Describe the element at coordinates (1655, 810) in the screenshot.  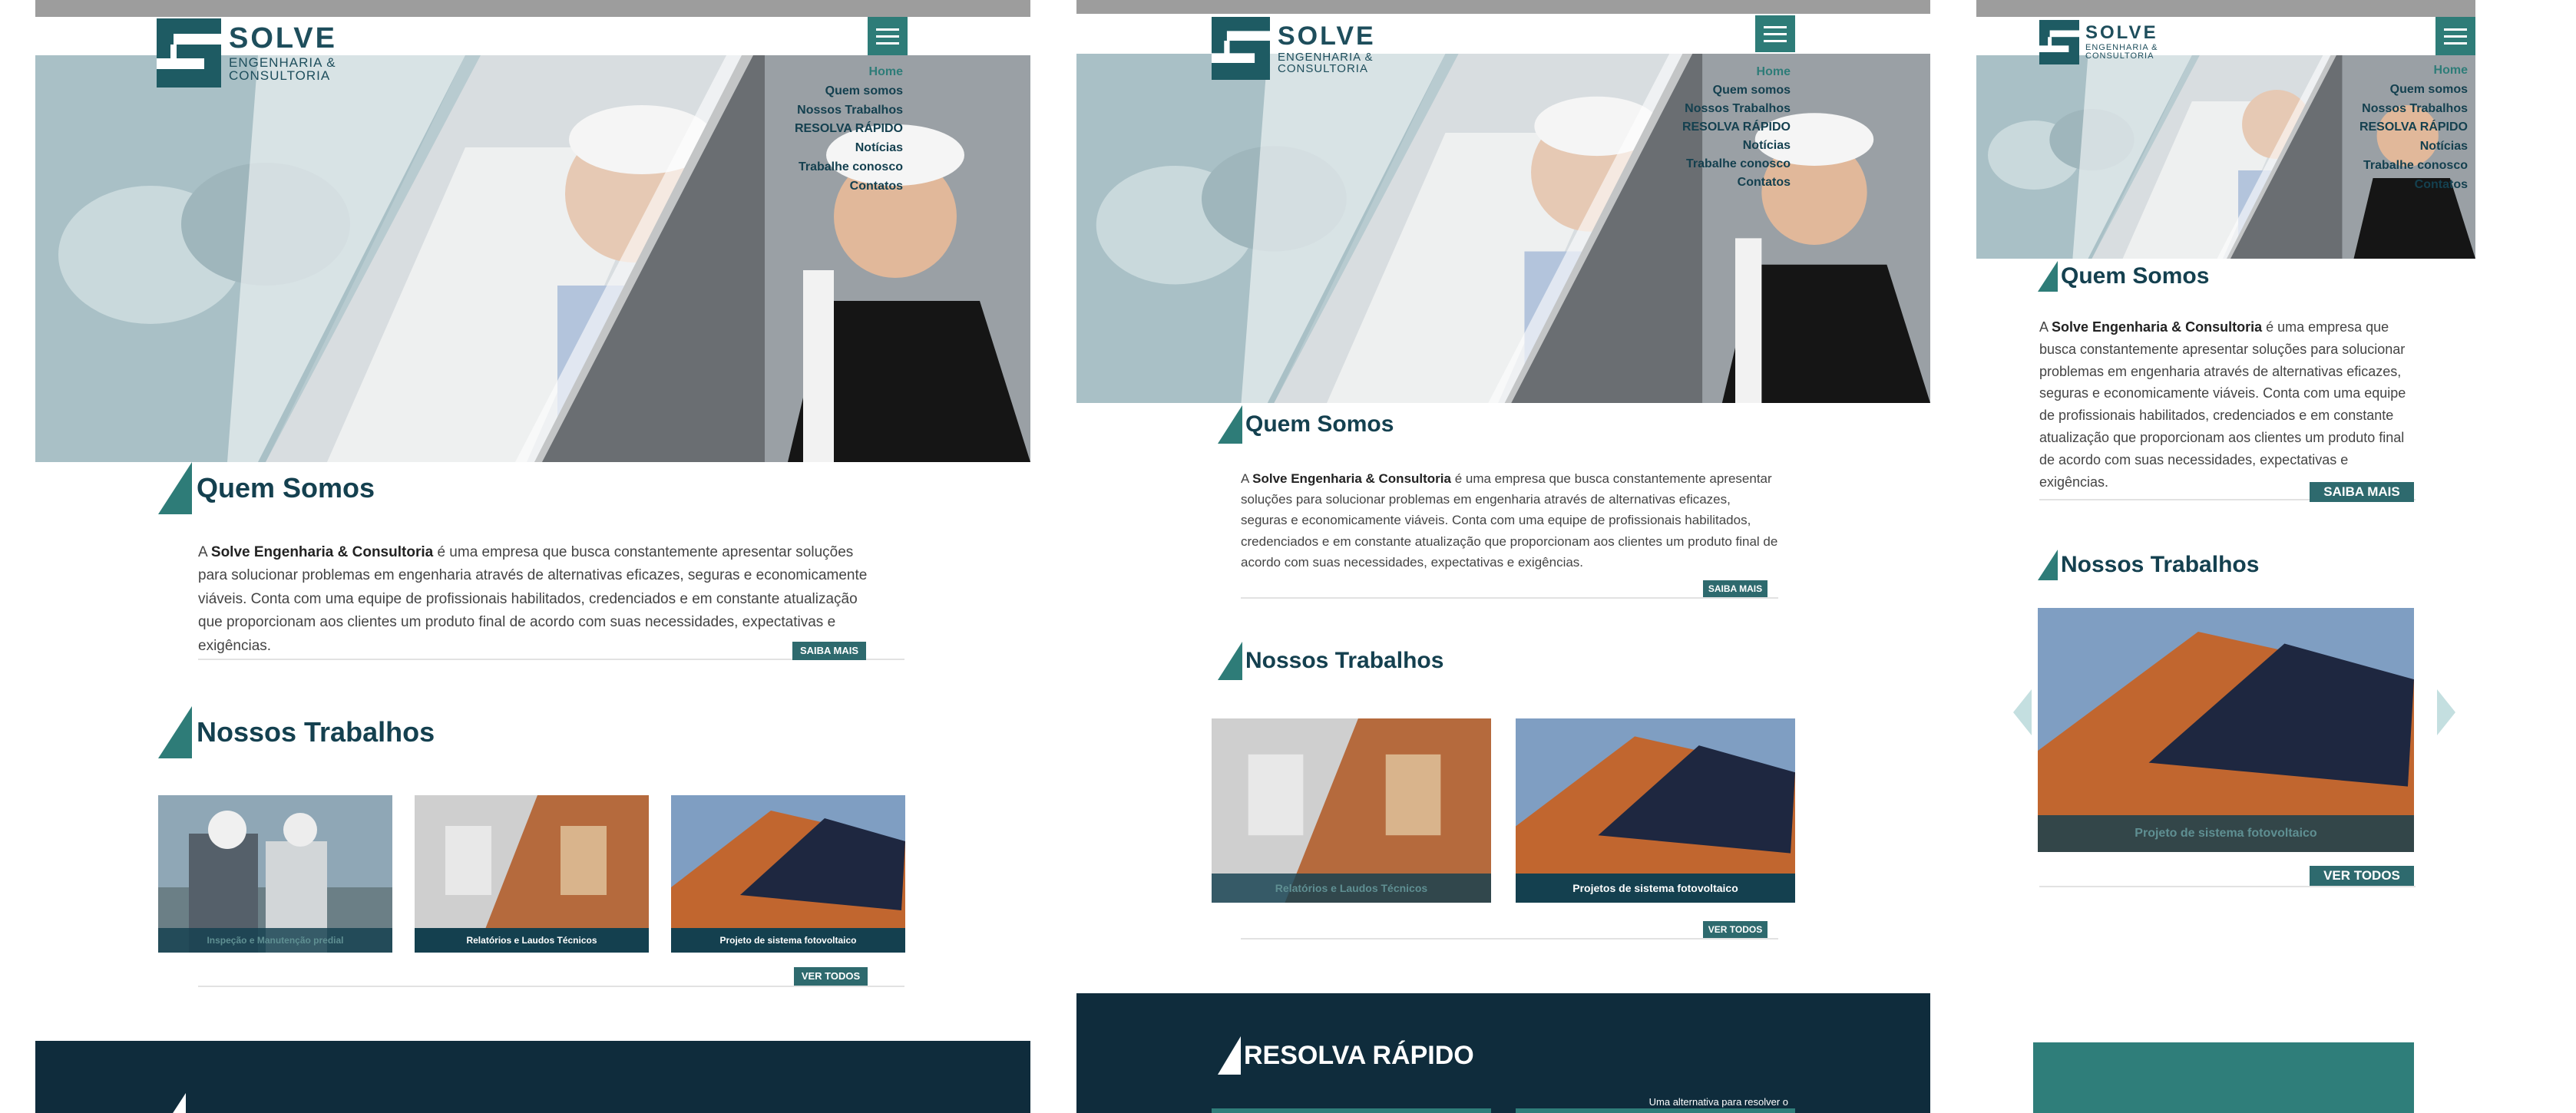
I see `work-card-fotovoltaico: Projetos de sistema fotovoltaico` at that location.